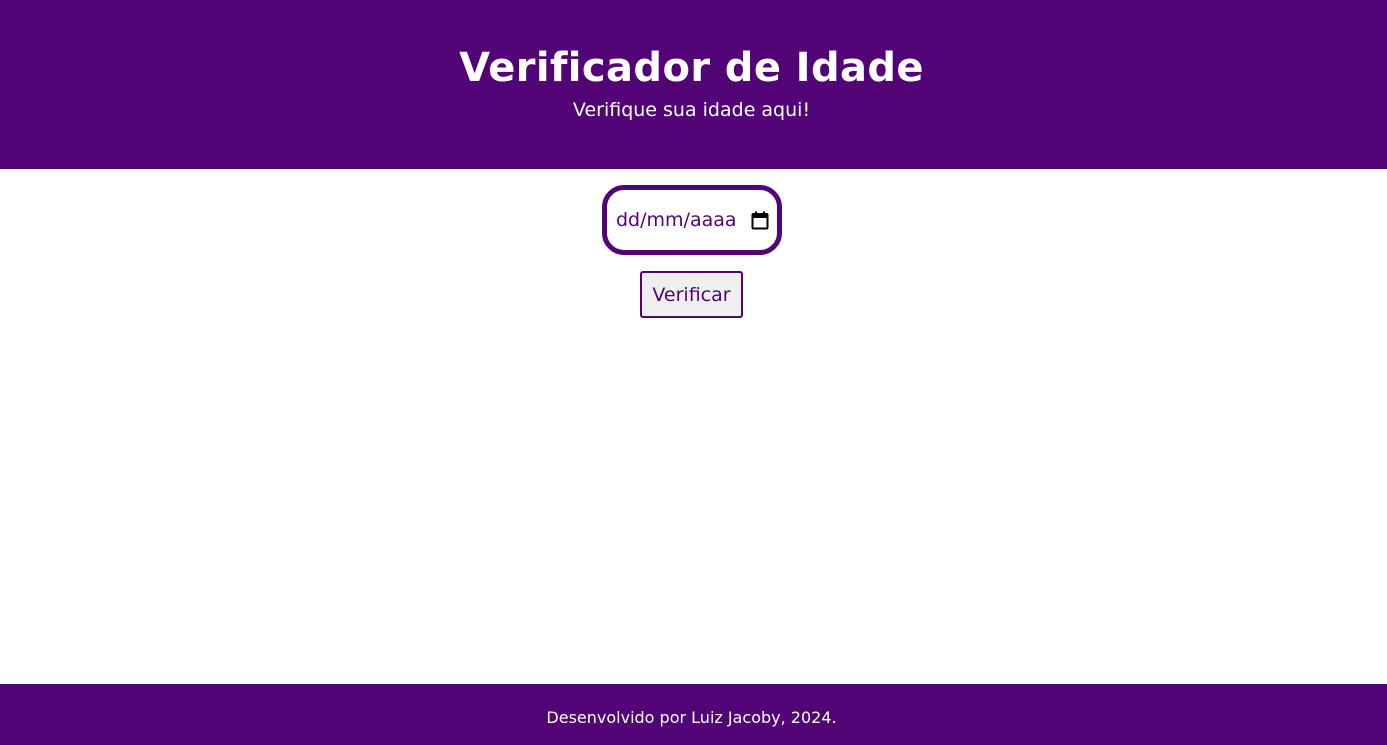  I want to click on page-title: Verificador de Idade, so click(691, 68).